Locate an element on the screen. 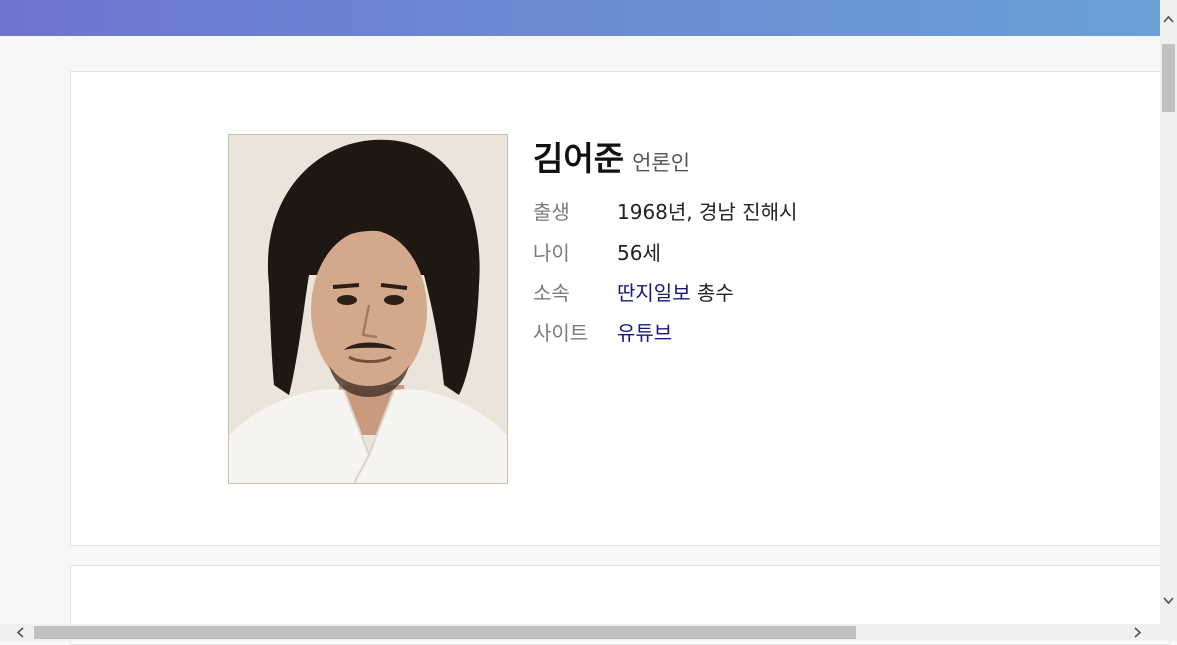 This screenshot has height=645, width=1177. horizontal-scroll-thumb is located at coordinates (445, 632).